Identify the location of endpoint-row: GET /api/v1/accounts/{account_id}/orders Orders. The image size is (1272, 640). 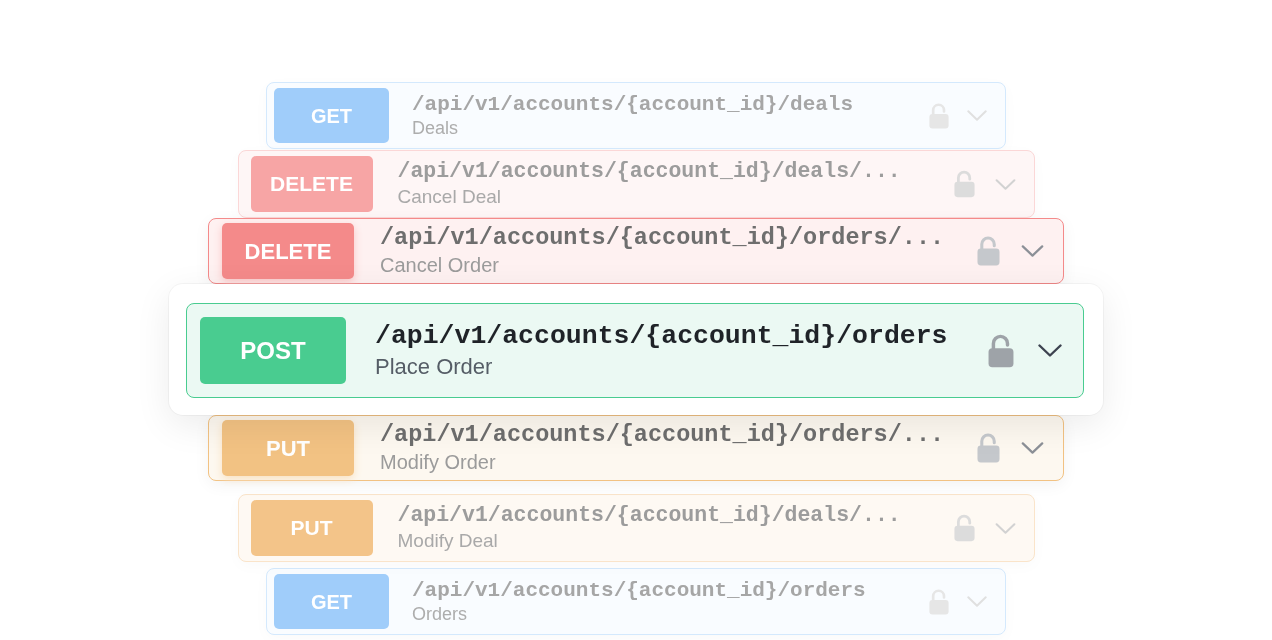
(636, 601).